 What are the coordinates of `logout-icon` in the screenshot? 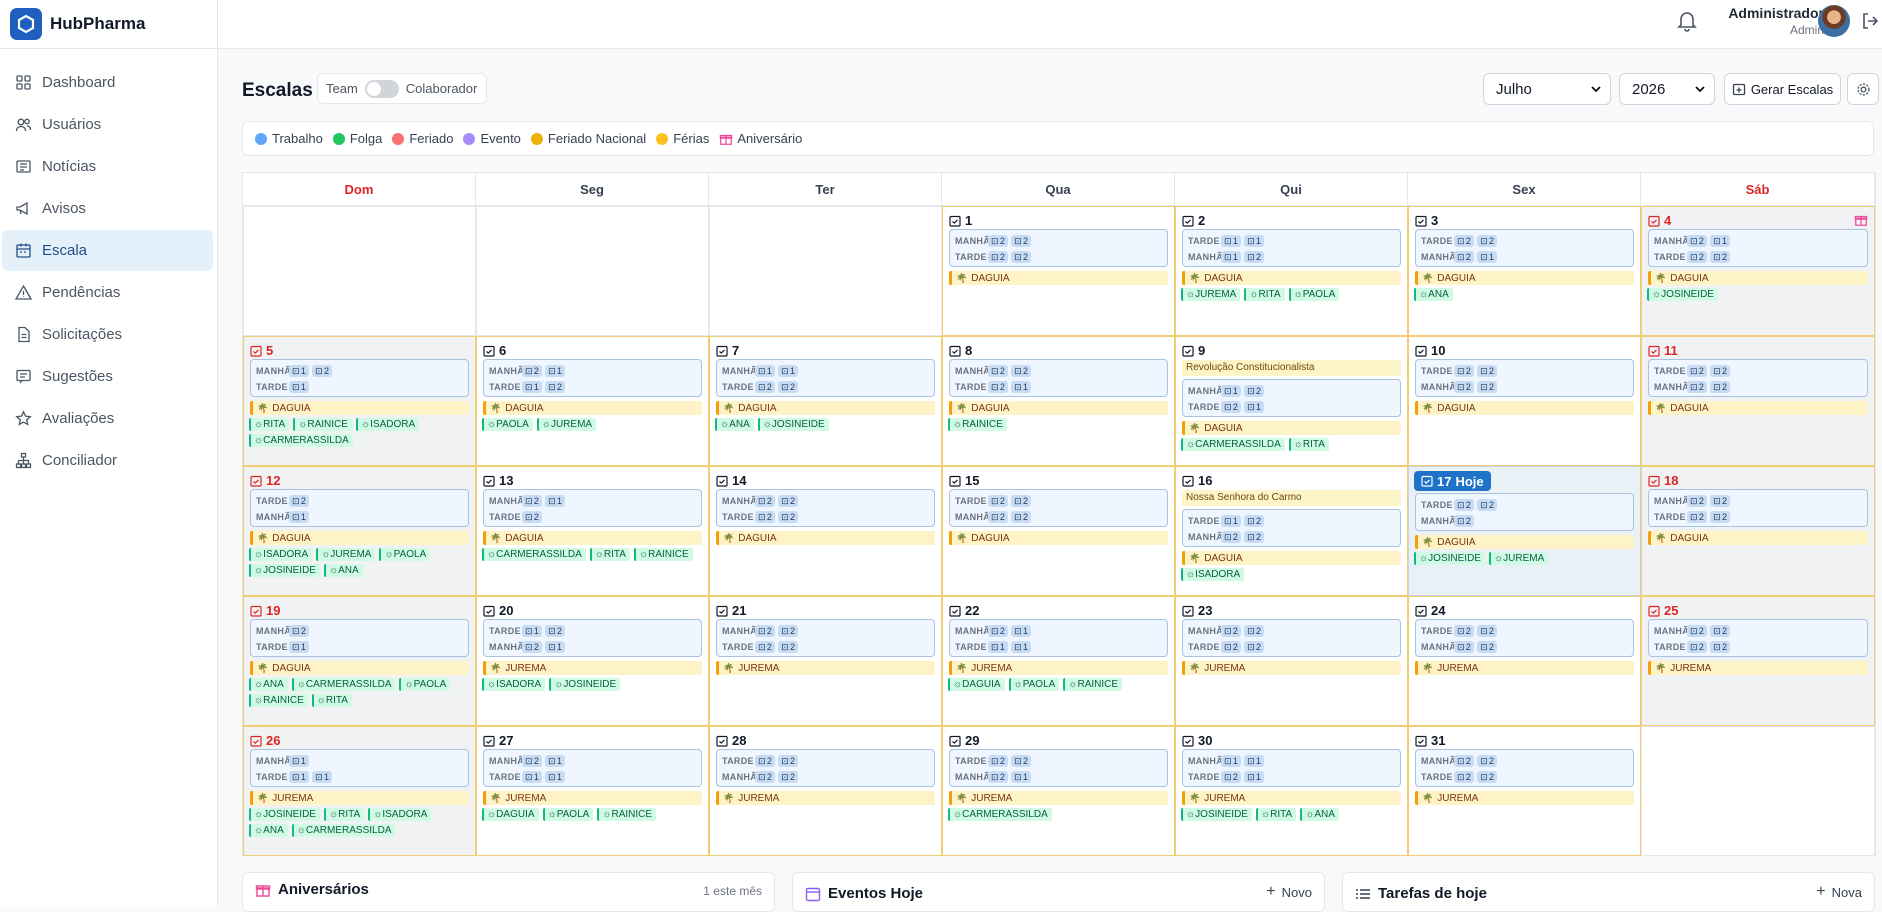 It's located at (1870, 23).